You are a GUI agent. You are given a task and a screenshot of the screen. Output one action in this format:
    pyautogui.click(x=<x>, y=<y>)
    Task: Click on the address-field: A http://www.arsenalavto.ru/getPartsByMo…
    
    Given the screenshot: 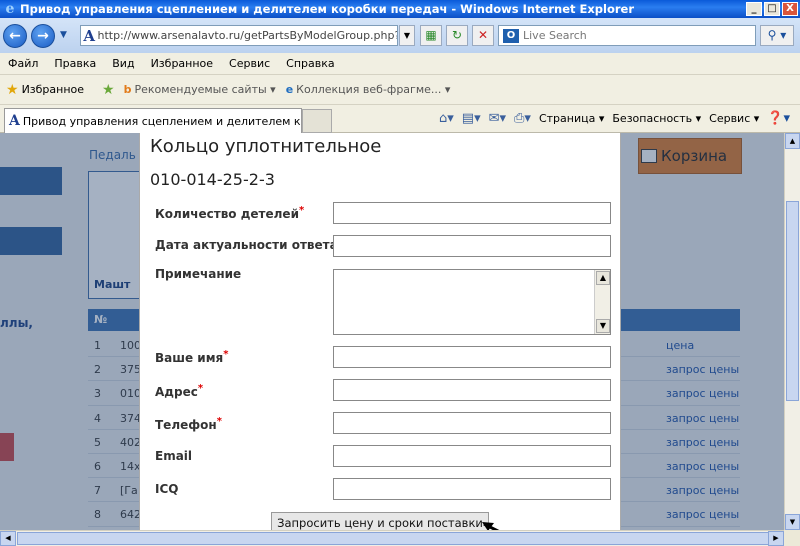 What is the action you would take?
    pyautogui.click(x=239, y=35)
    